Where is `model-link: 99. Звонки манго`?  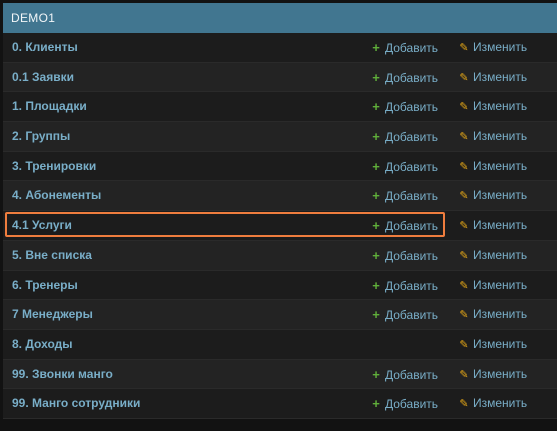 model-link: 99. Звонки манго is located at coordinates (62, 374).